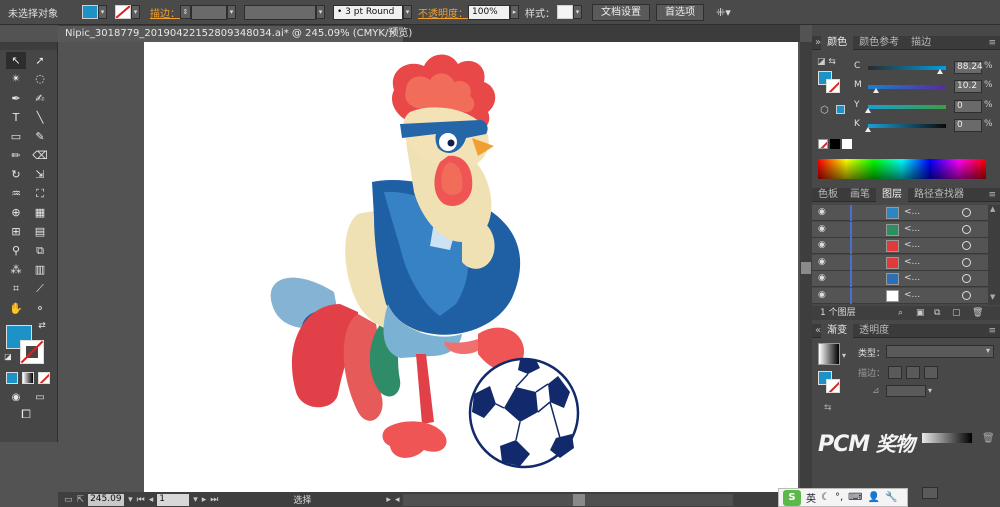 The image size is (1000, 507). I want to click on stroke-within-button, so click(895, 372).